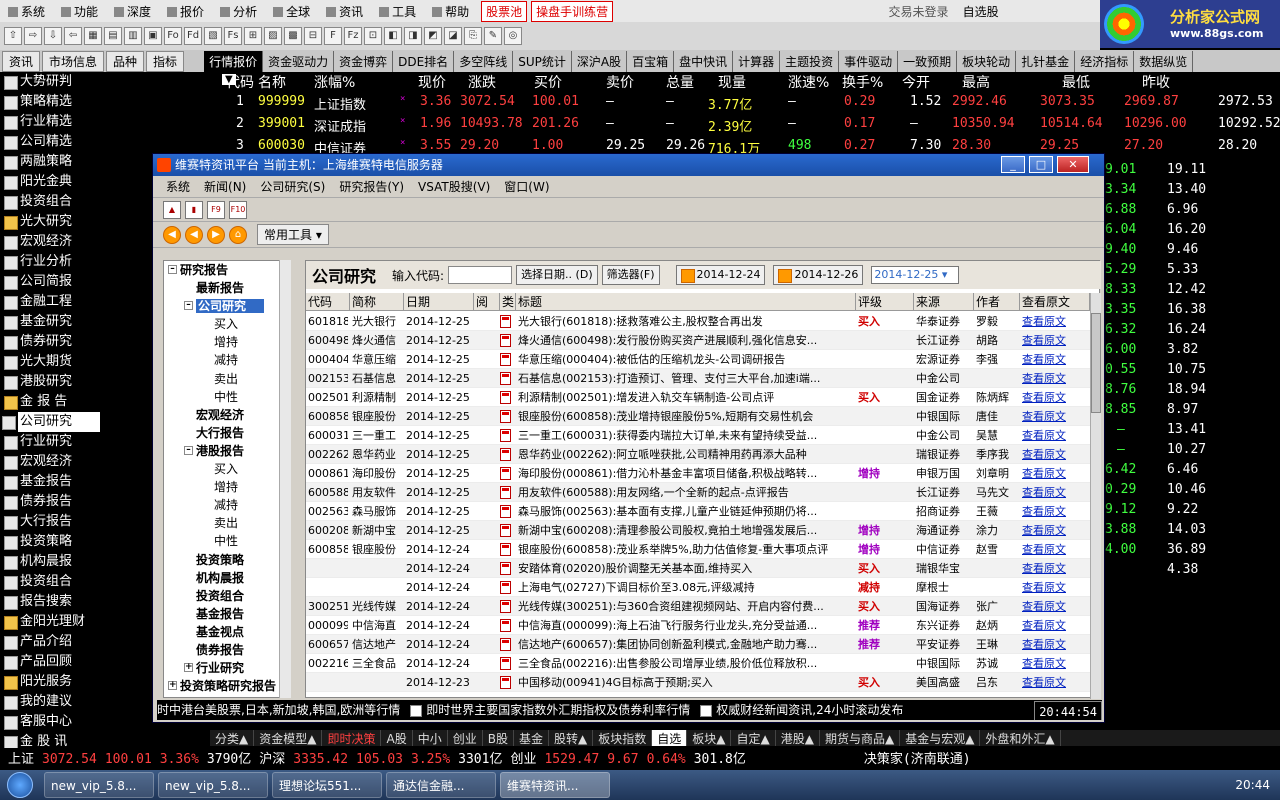  Describe the element at coordinates (493, 36) in the screenshot. I see `toolbar-icon: ✎` at that location.